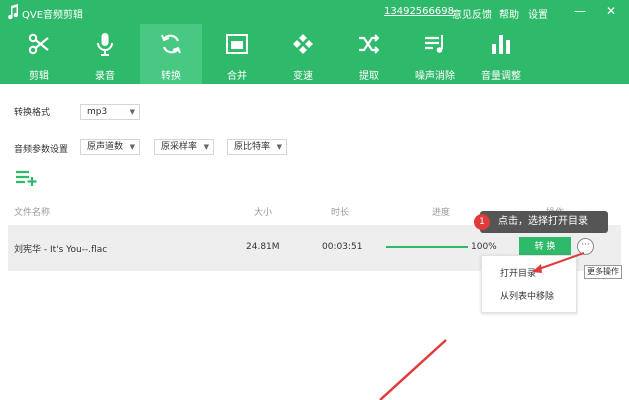 This screenshot has width=629, height=400. I want to click on tab-cut: 剪辑, so click(39, 54).